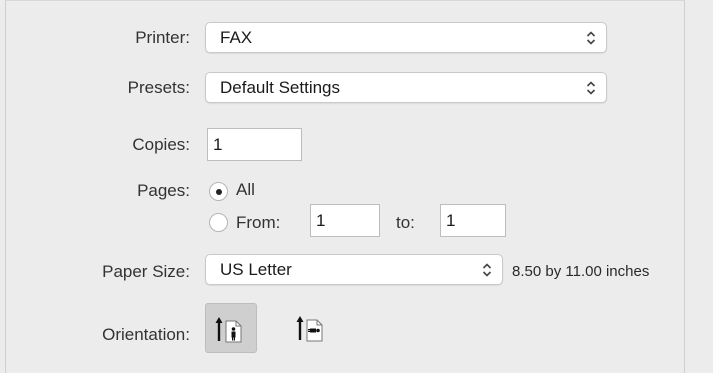 The height and width of the screenshot is (373, 713). Describe the element at coordinates (146, 271) in the screenshot. I see `paper-size-label: Paper Size:` at that location.